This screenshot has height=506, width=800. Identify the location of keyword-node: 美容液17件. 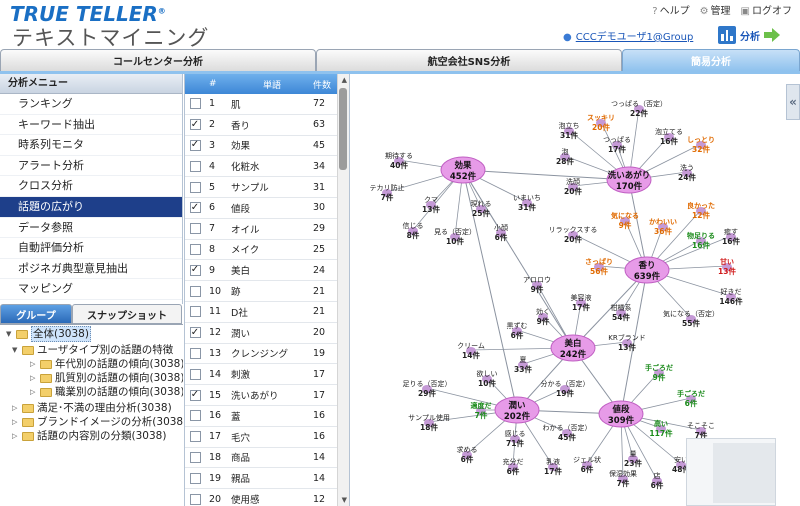
(581, 302).